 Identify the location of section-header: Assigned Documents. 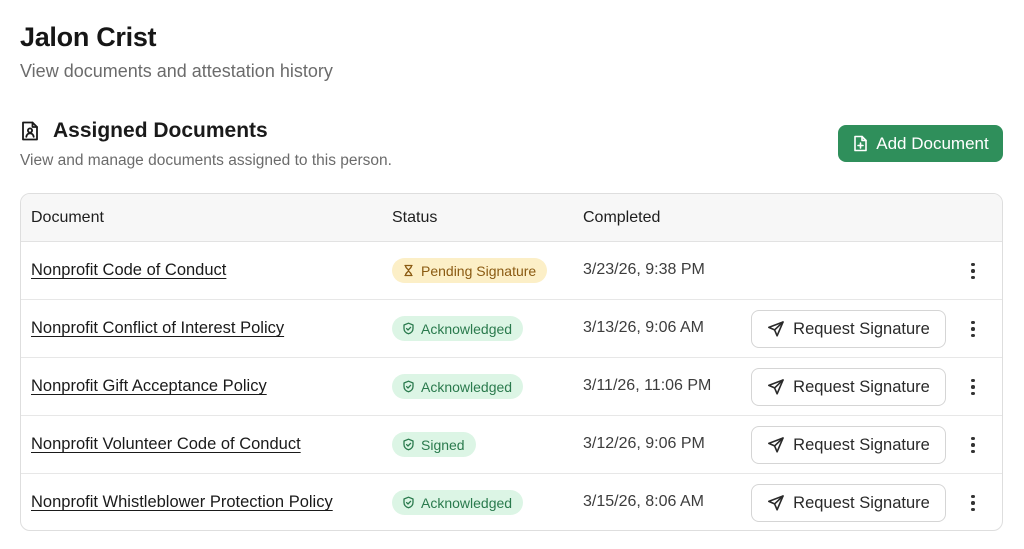
(144, 131).